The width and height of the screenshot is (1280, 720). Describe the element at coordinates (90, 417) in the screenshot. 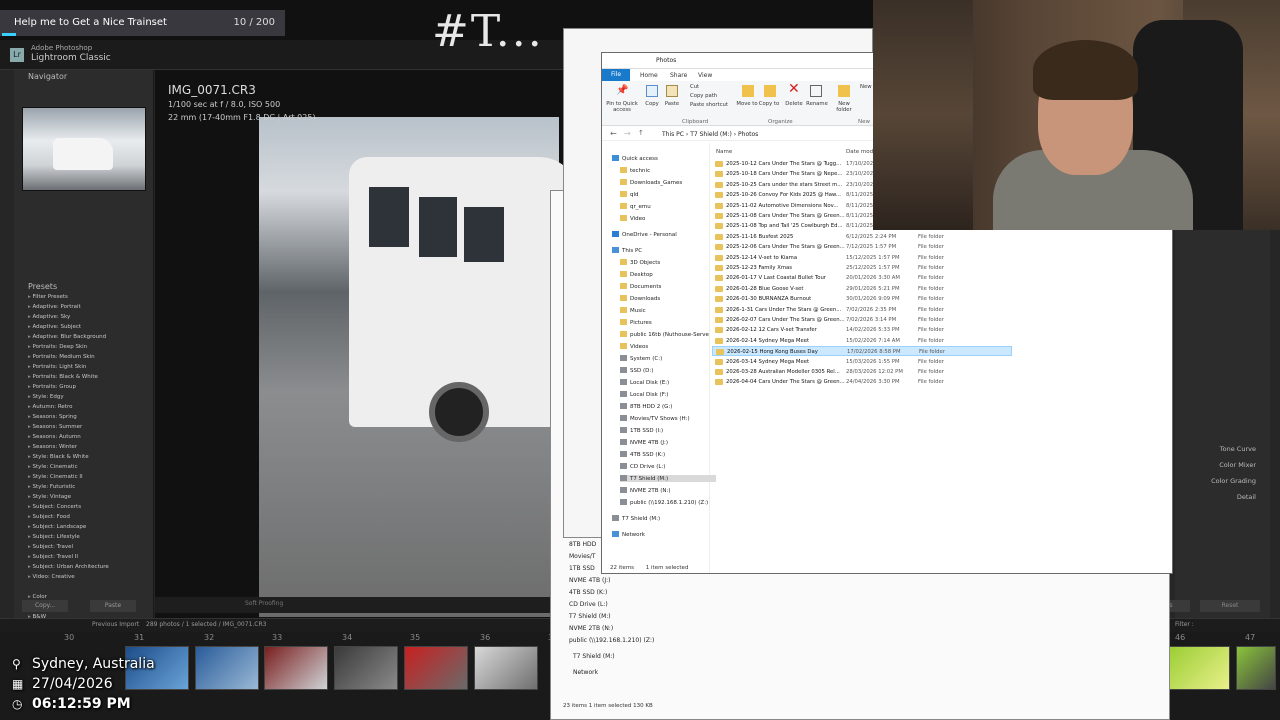

I see `preset-item: Seasons: Spring` at that location.